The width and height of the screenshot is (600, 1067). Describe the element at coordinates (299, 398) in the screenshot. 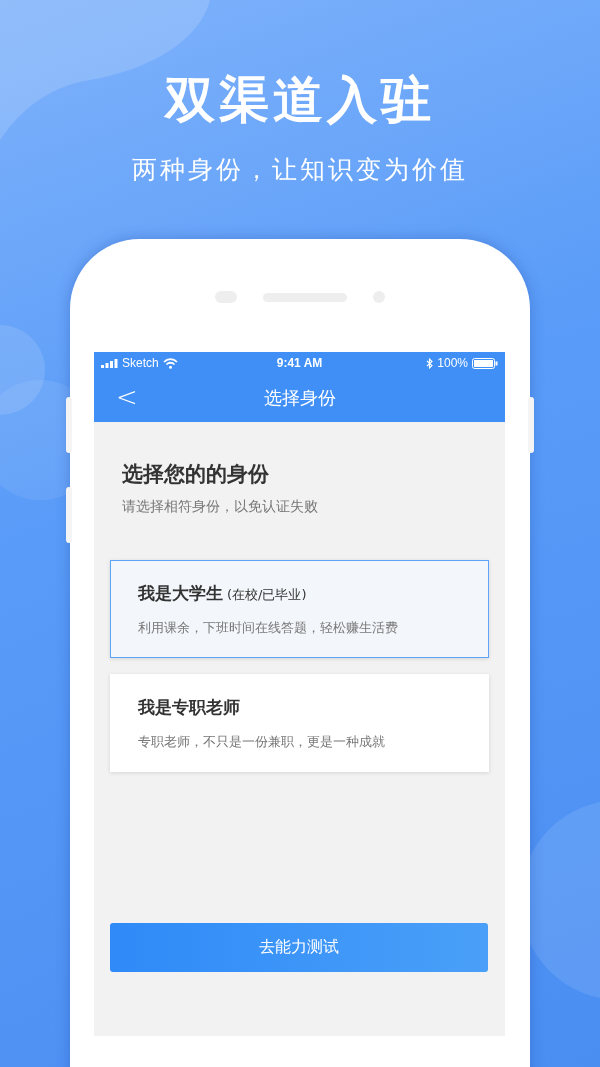

I see `nav-title: 选择身份` at that location.